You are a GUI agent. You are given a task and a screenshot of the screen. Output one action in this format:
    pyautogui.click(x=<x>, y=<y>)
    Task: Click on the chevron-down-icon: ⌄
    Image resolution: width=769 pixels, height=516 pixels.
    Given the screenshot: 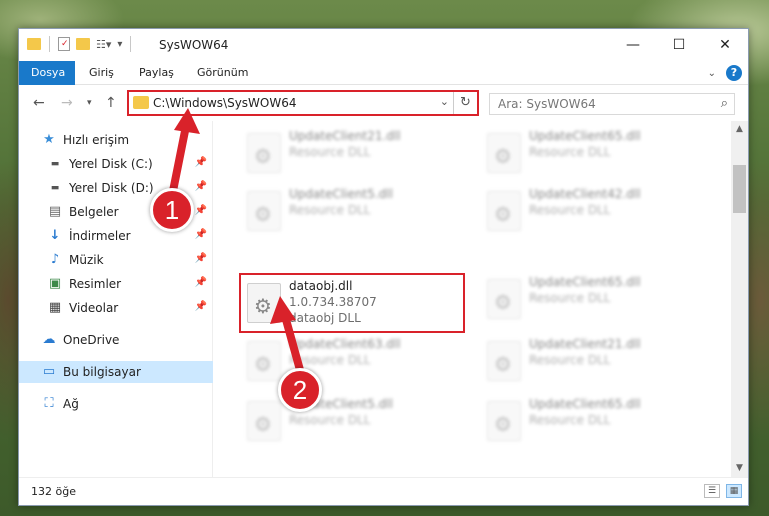 What is the action you would take?
    pyautogui.click(x=444, y=101)
    